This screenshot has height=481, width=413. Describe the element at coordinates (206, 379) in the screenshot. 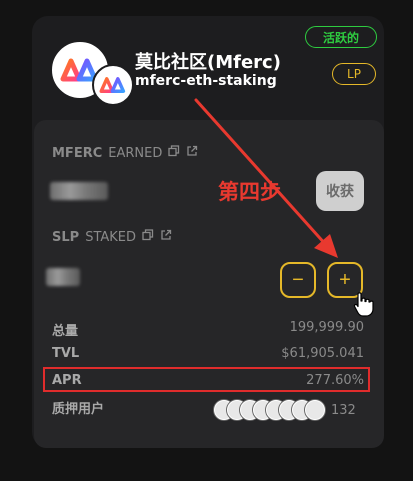

I see `apr-highlight-box` at that location.